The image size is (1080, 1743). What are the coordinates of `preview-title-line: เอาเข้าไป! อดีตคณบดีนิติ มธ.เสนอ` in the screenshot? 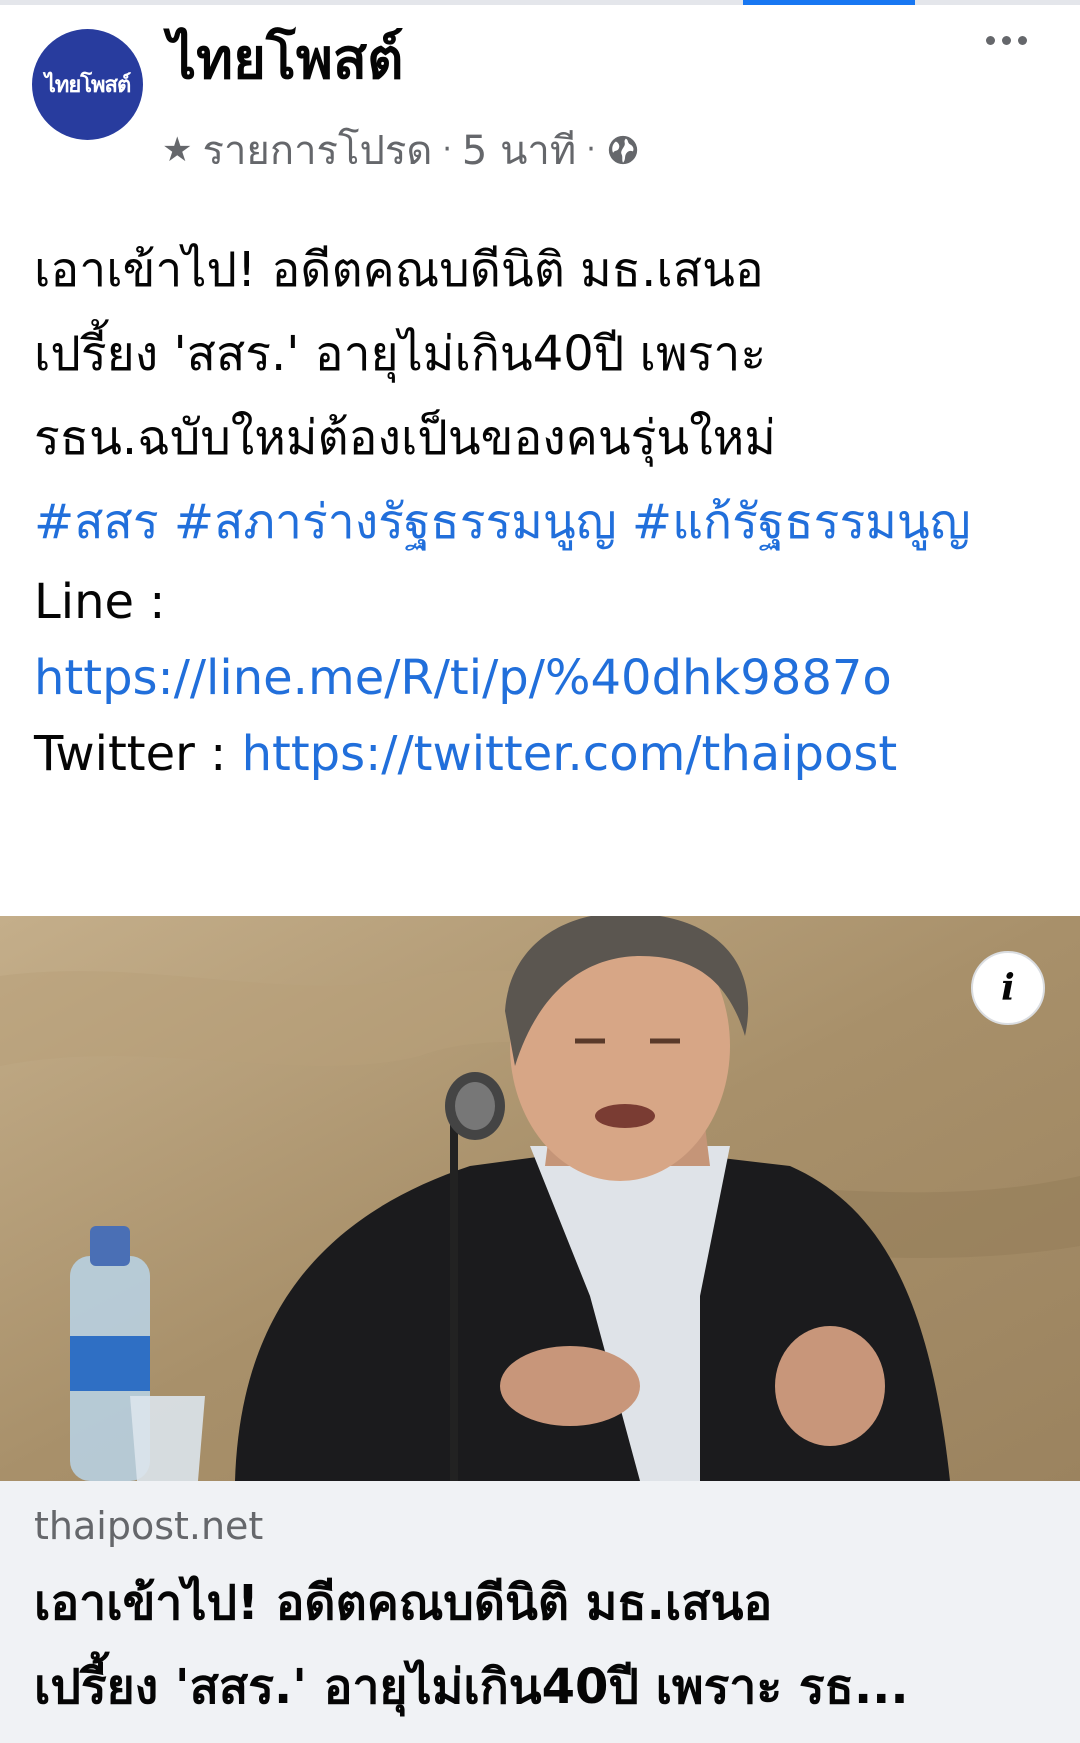 It's located at (403, 1603).